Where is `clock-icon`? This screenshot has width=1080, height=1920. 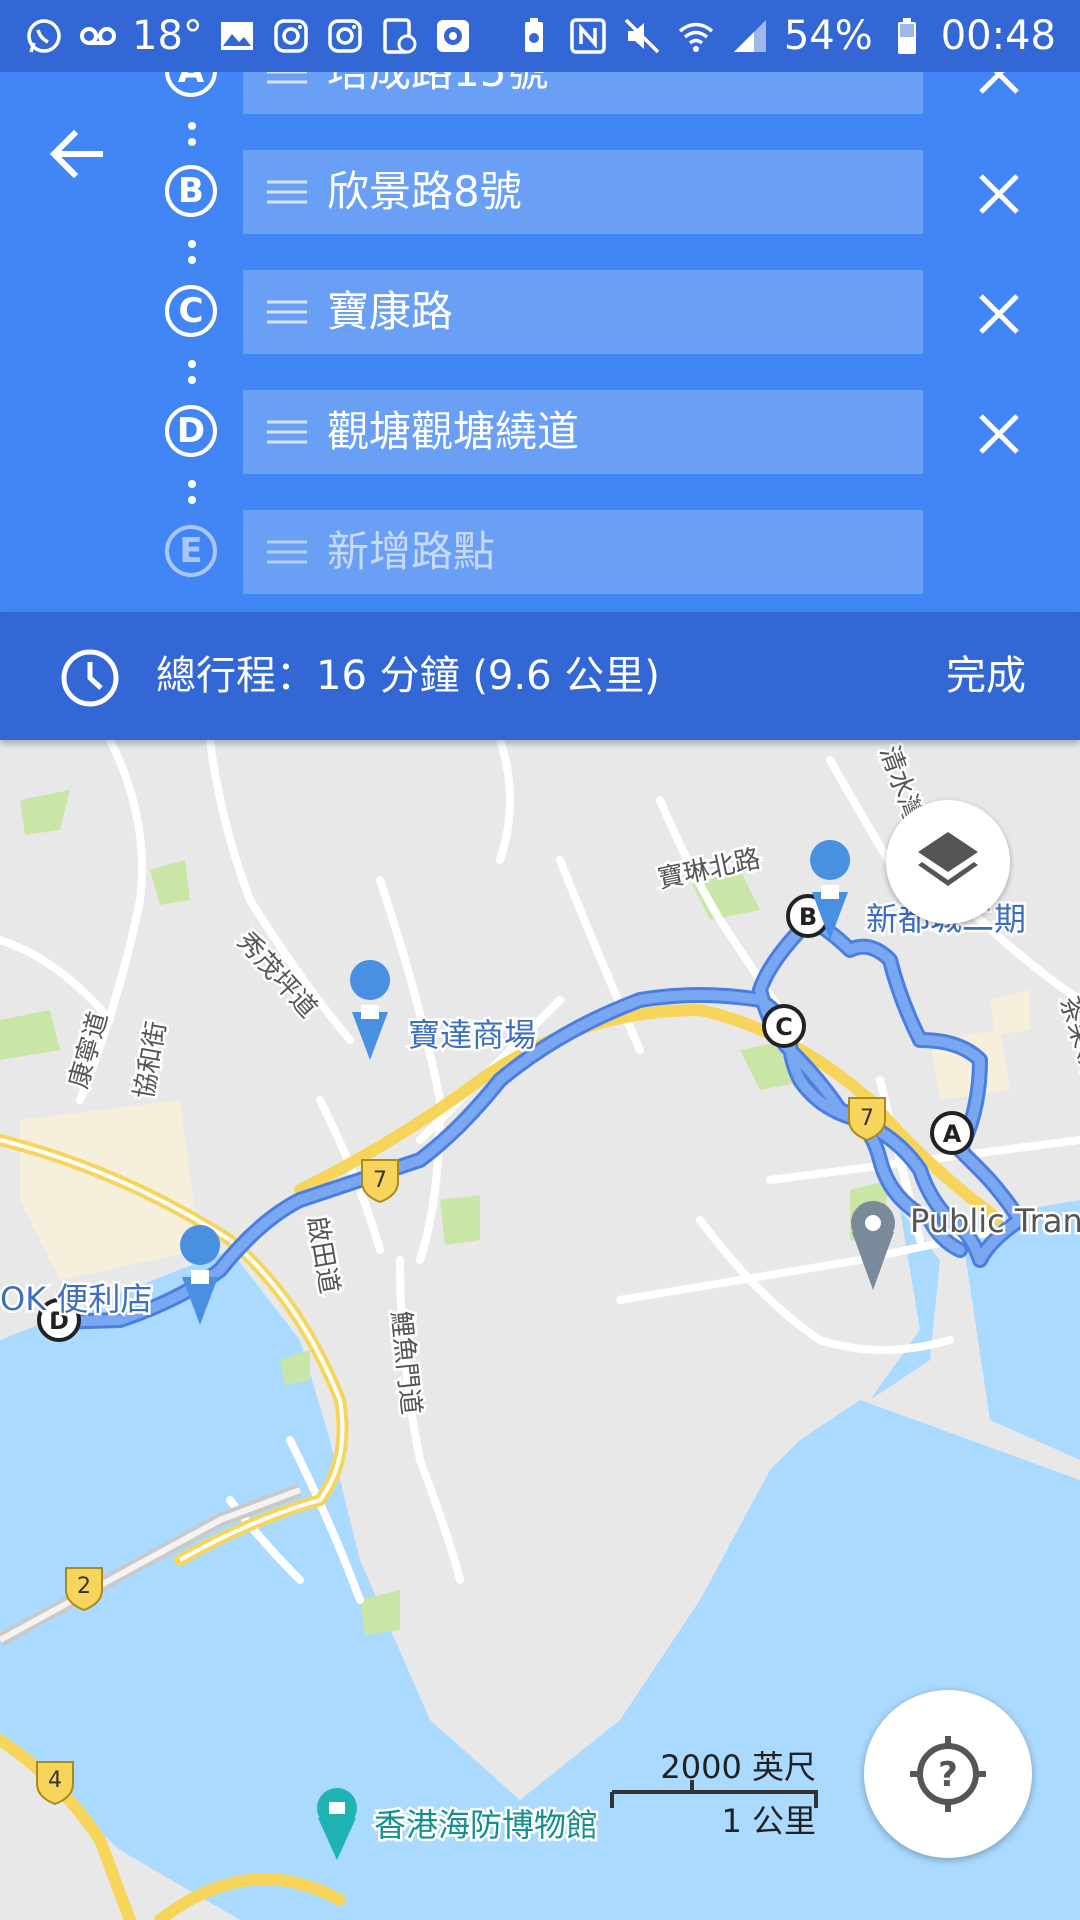 clock-icon is located at coordinates (90, 678).